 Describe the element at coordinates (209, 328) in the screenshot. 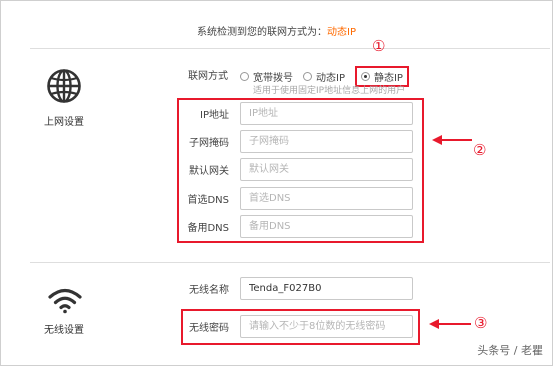

I see `wifi-password-label: 无线密码` at that location.